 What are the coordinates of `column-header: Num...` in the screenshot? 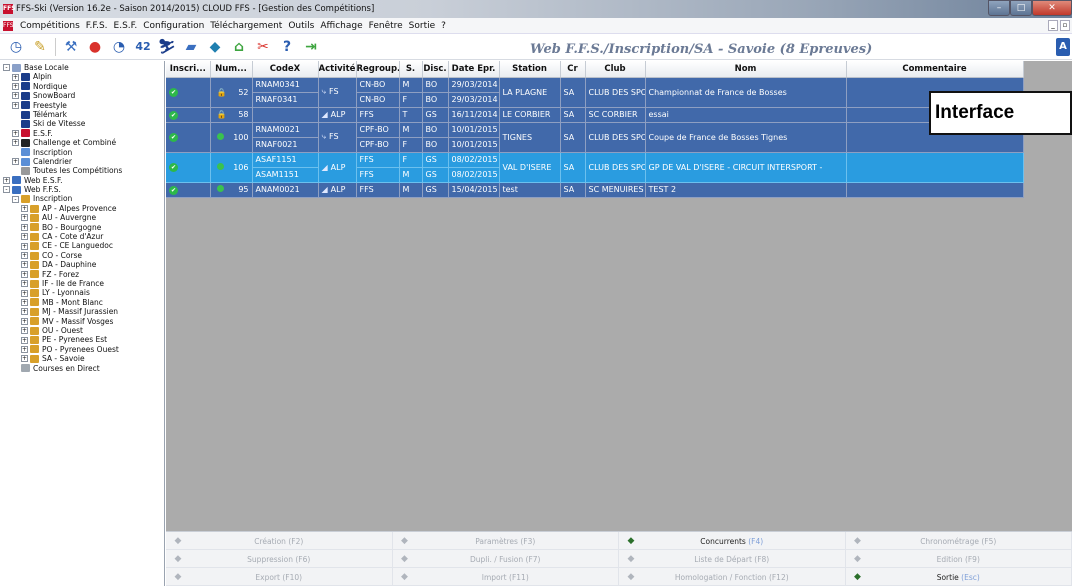 It's located at (231, 69).